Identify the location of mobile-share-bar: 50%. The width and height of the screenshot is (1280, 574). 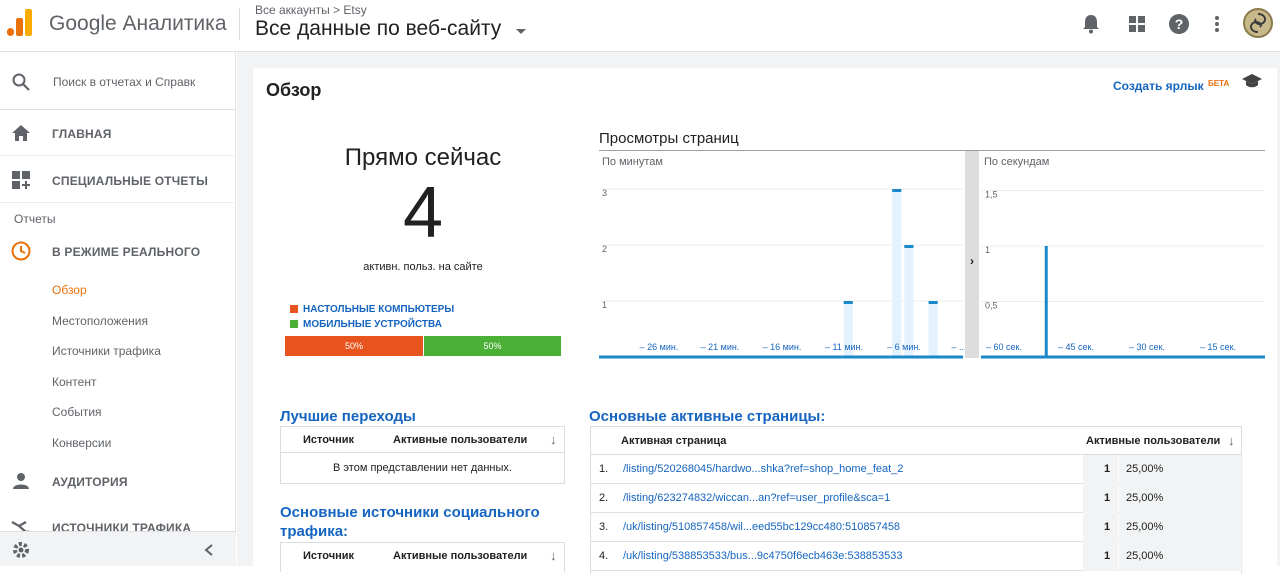
(492, 346).